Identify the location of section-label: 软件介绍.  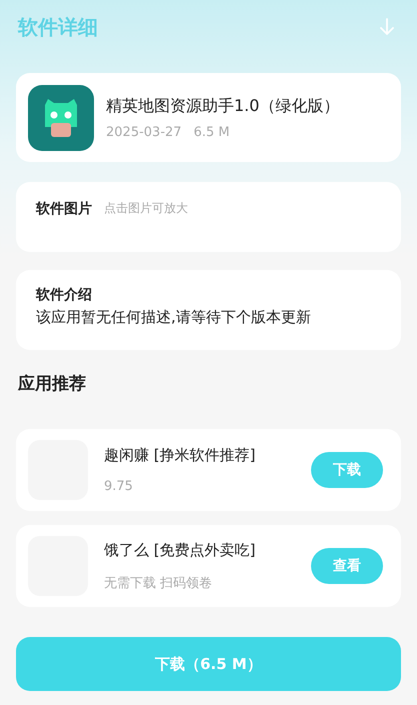
(64, 295).